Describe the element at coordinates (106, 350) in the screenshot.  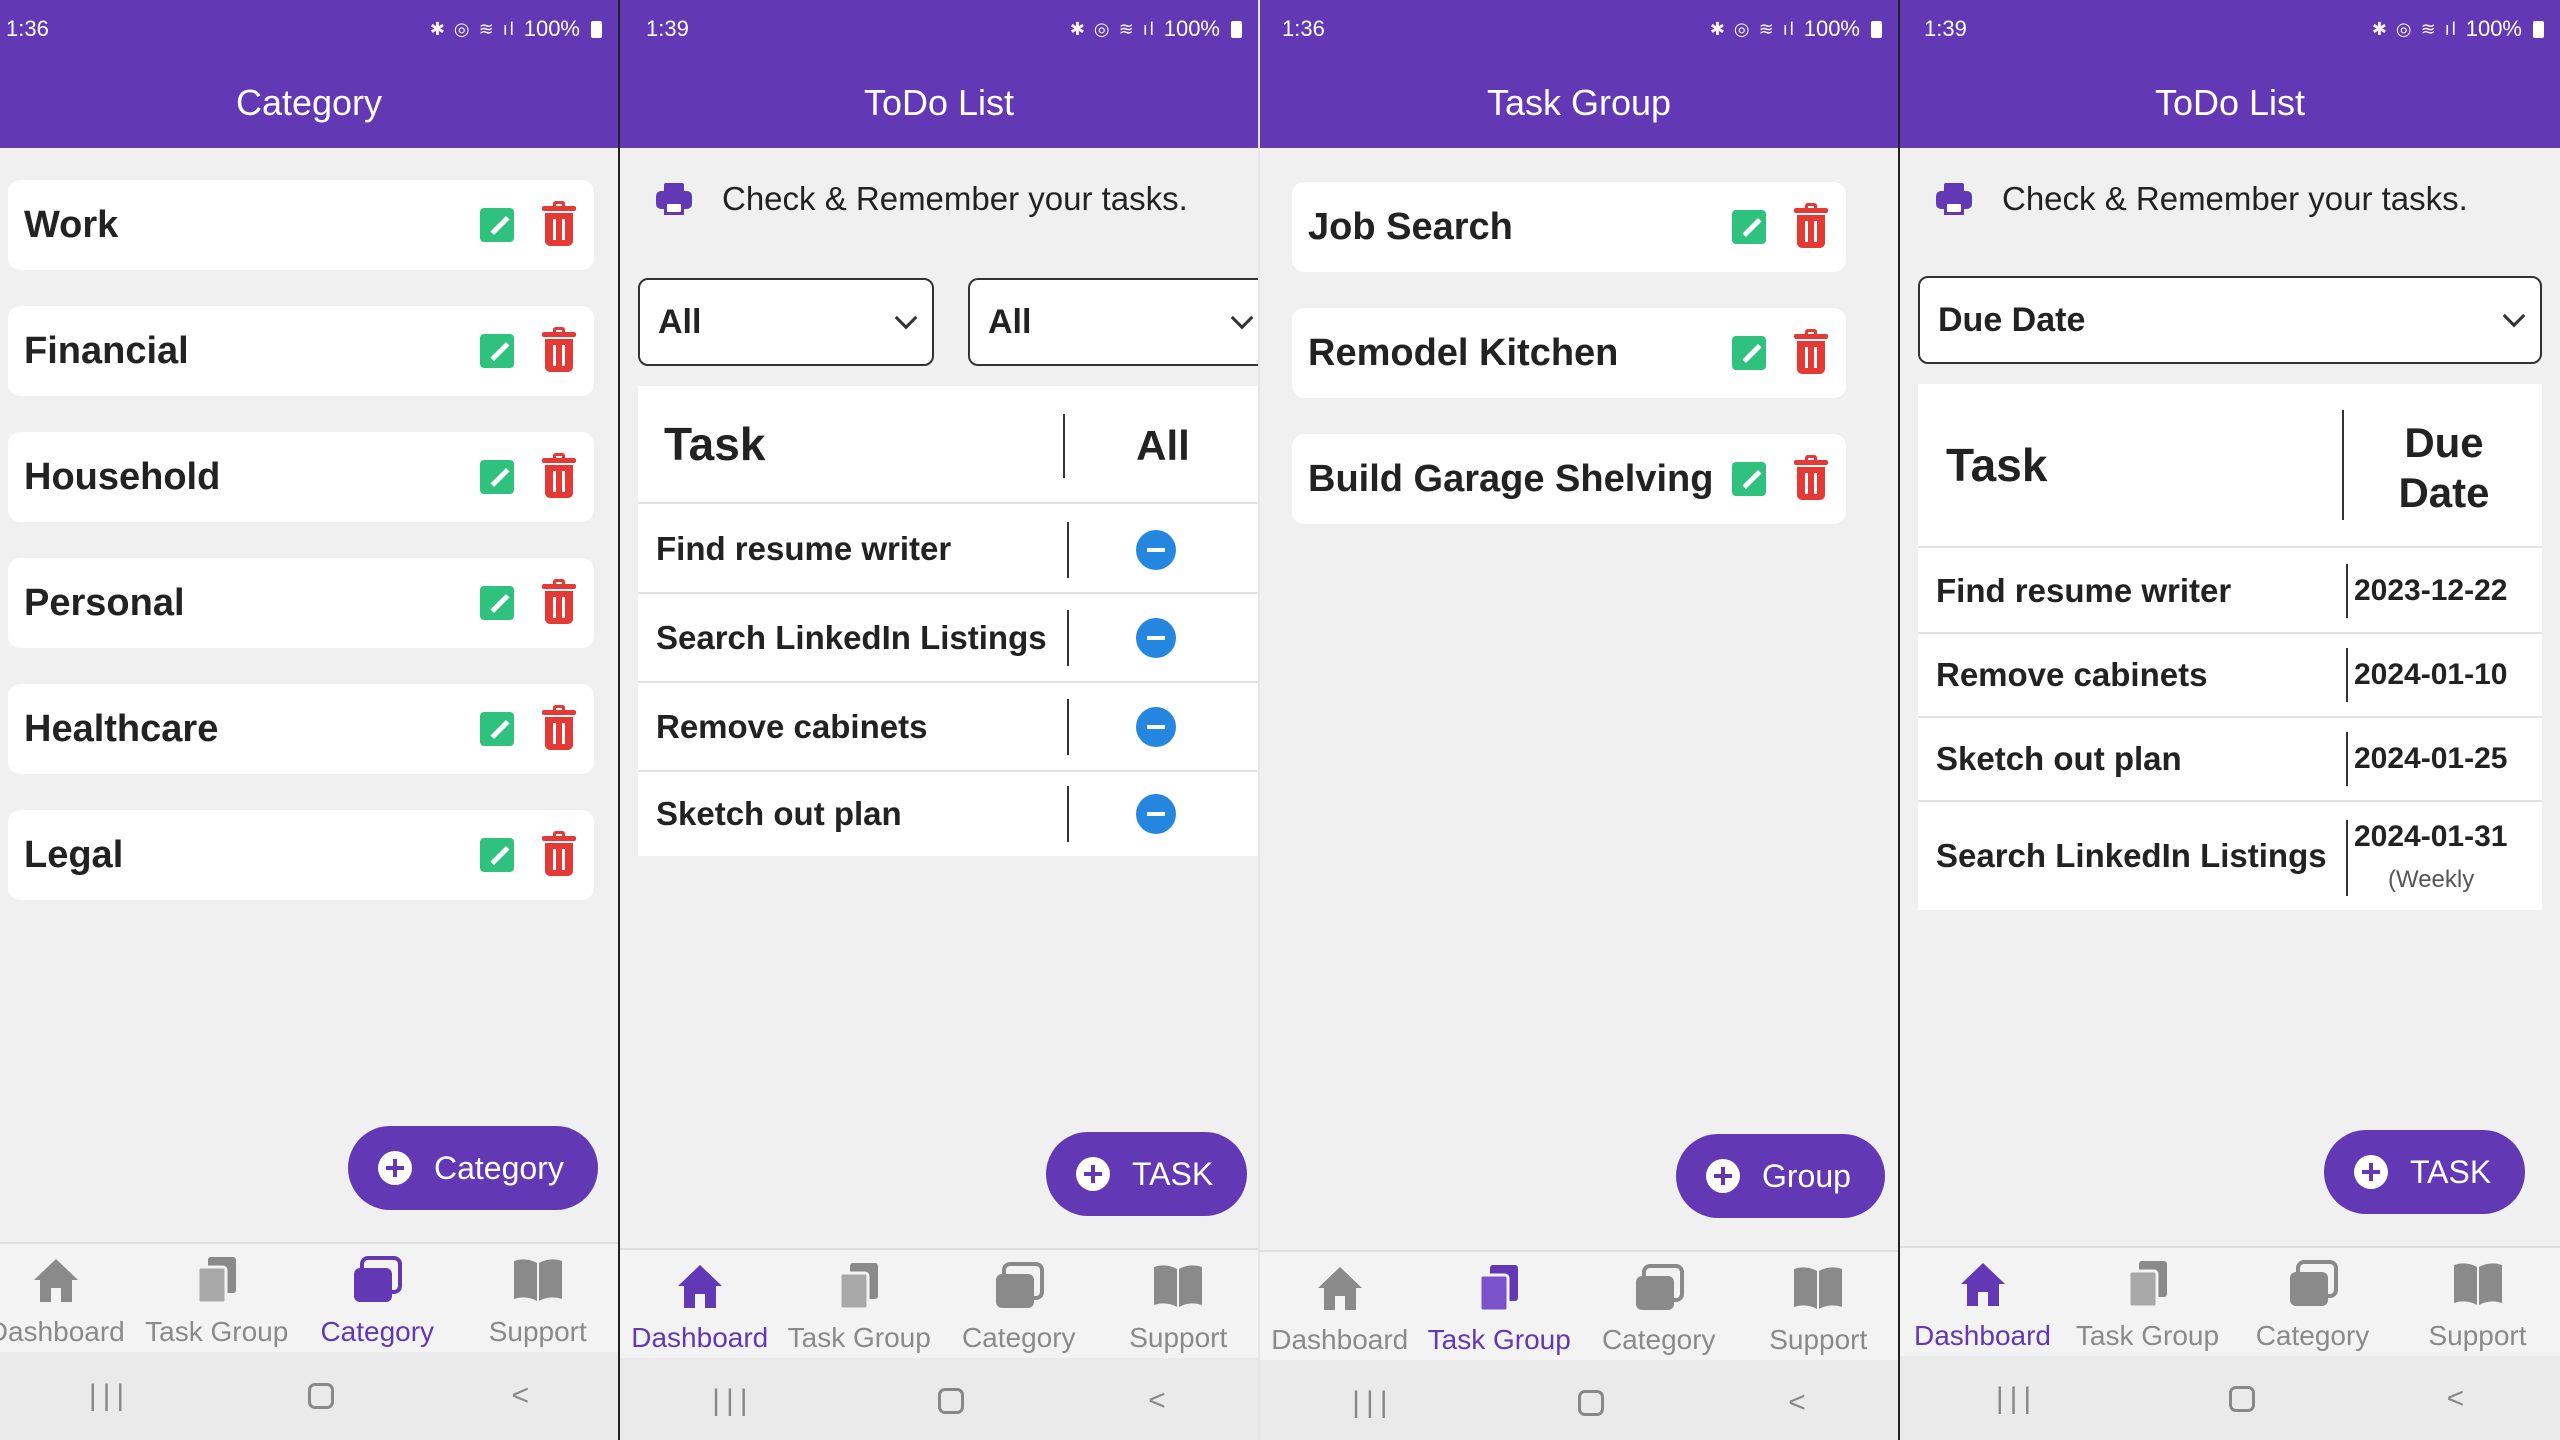
I see `category-label: Financial` at that location.